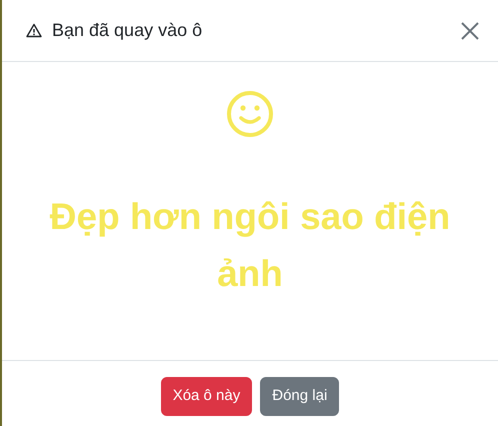  I want to click on modal-title: Bạn đã quay vào ô, so click(127, 30).